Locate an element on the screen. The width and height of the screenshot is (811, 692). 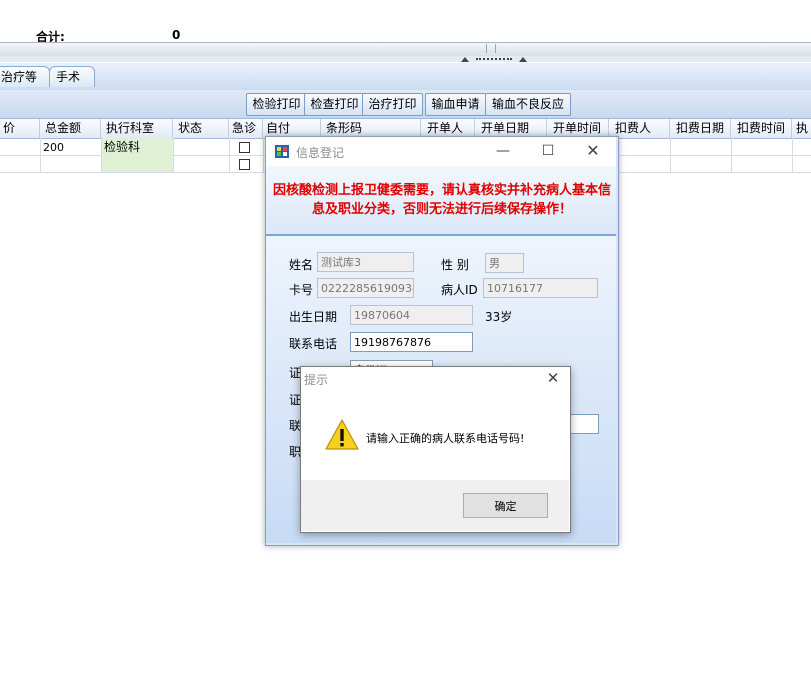
transfusion-request-button: 输血申请 is located at coordinates (455, 104).